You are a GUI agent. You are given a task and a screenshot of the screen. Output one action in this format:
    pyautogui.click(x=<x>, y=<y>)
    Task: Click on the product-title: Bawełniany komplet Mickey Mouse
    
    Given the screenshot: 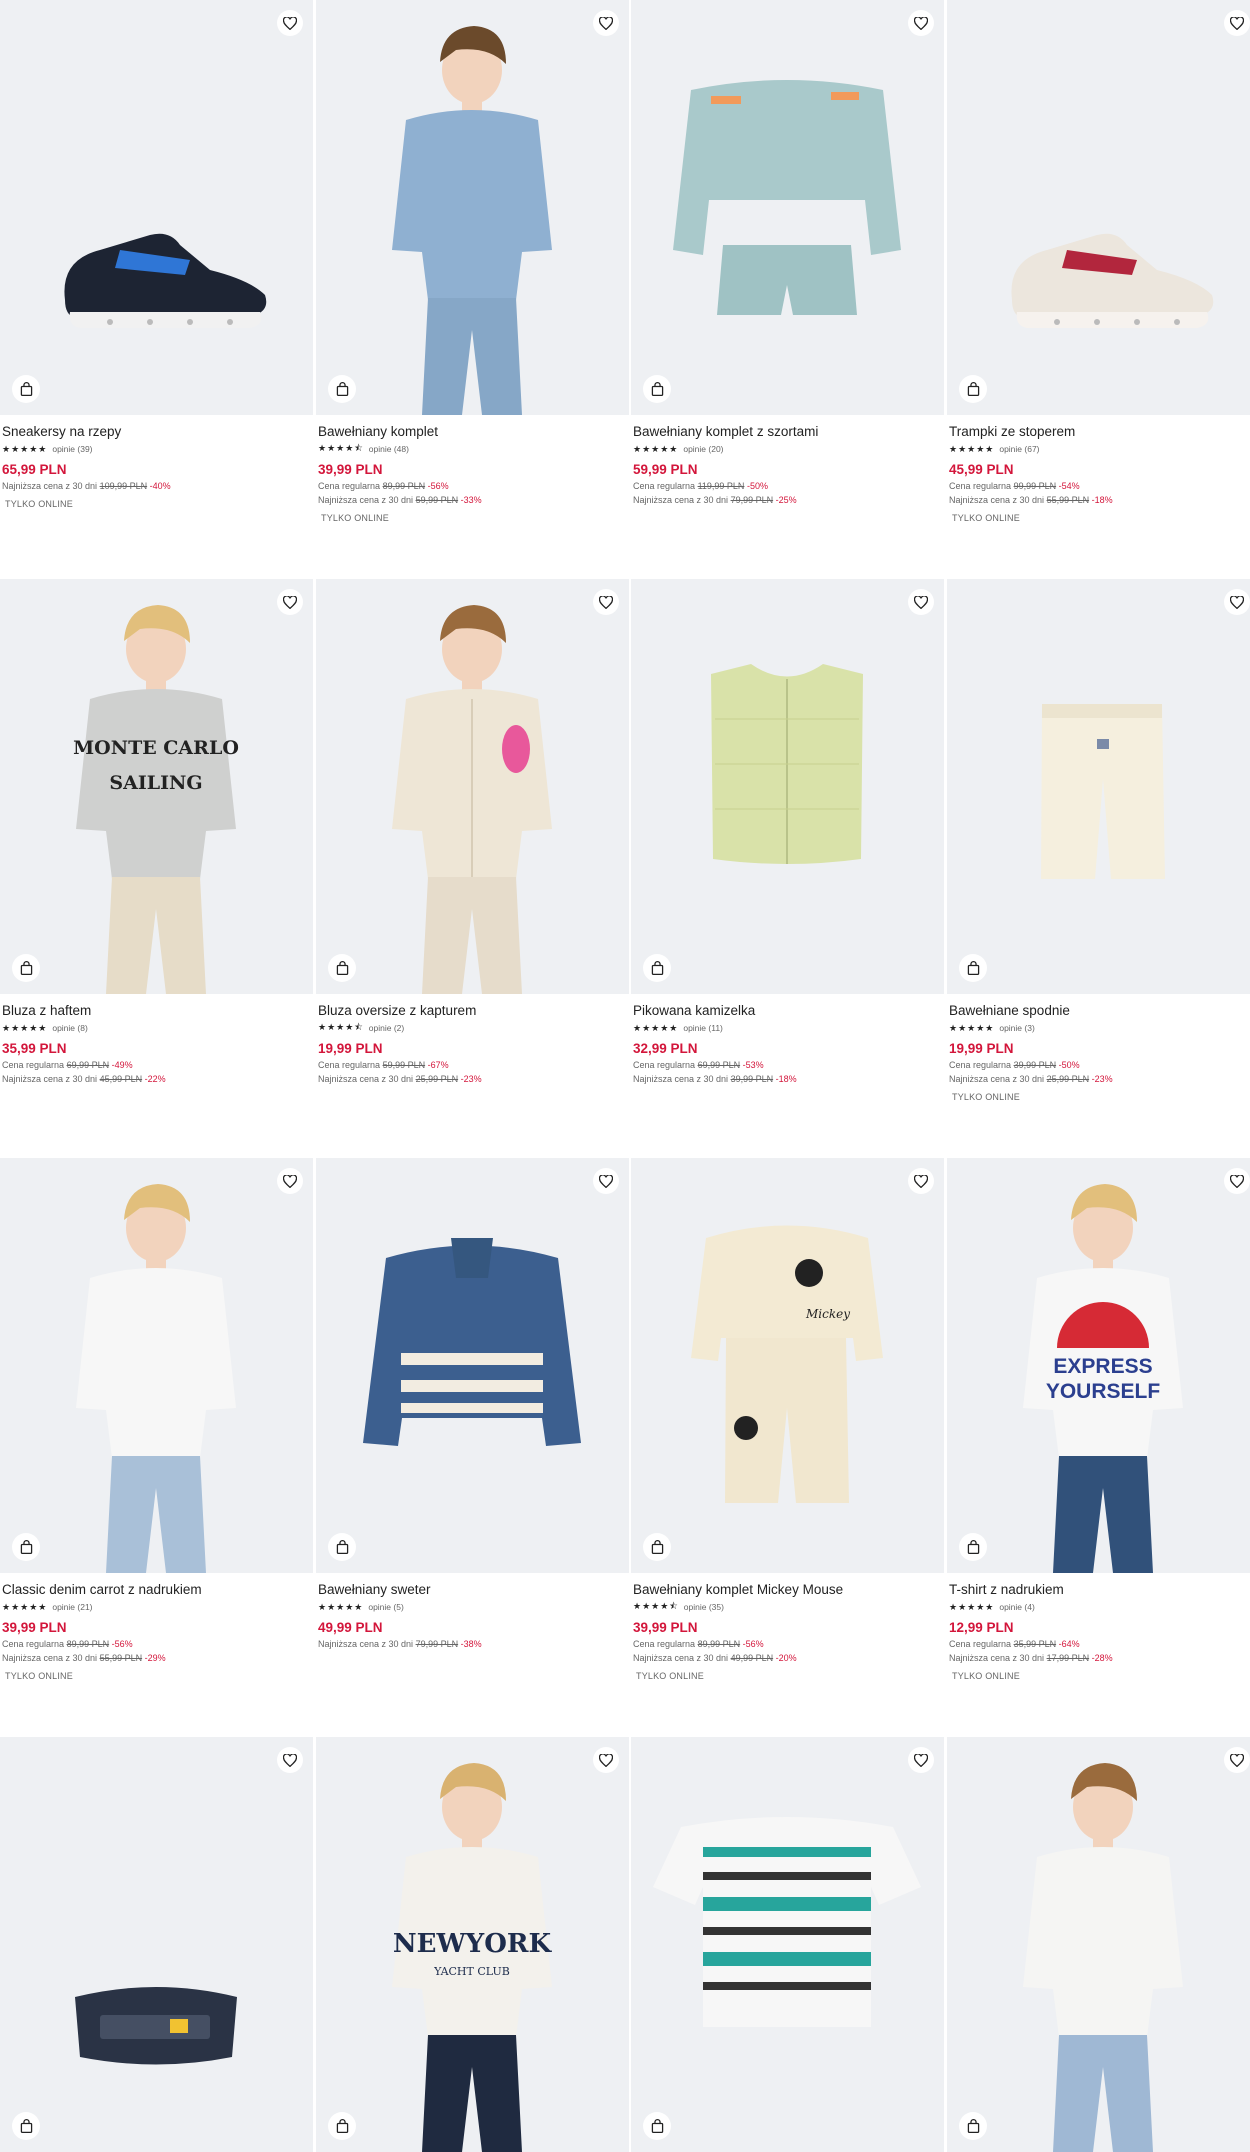 What is the action you would take?
    pyautogui.click(x=787, y=1590)
    